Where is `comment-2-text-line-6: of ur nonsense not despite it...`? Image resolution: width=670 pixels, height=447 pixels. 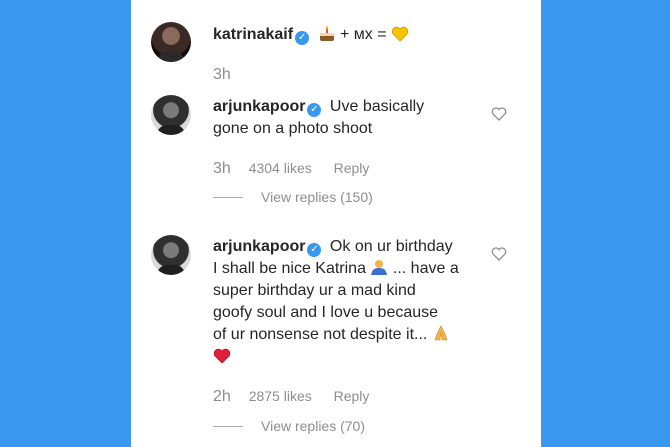
comment-2-text-line-6: of ur nonsense not despite it... is located at coordinates (320, 334).